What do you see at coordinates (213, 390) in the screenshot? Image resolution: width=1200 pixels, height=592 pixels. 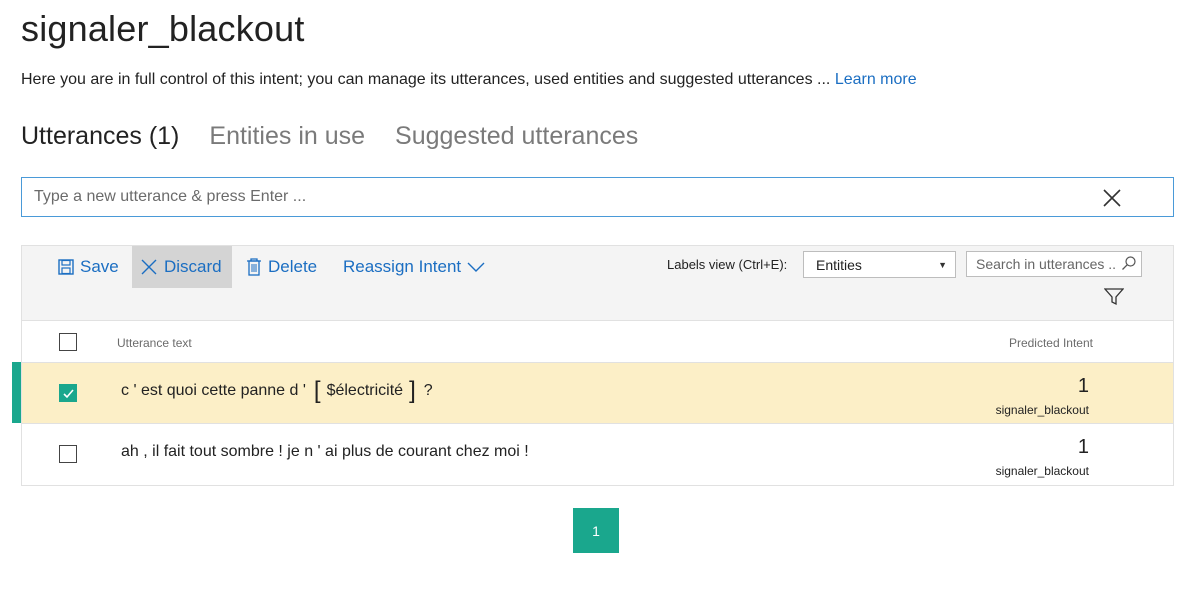 I see `utterance-text-before: c ' est quoi cette panne d '` at bounding box center [213, 390].